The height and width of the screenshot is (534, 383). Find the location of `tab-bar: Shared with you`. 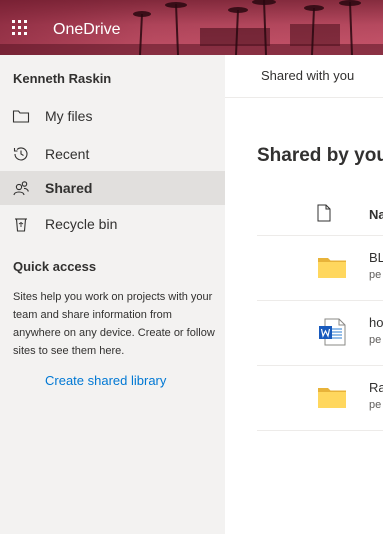

tab-bar: Shared with you is located at coordinates (304, 76).